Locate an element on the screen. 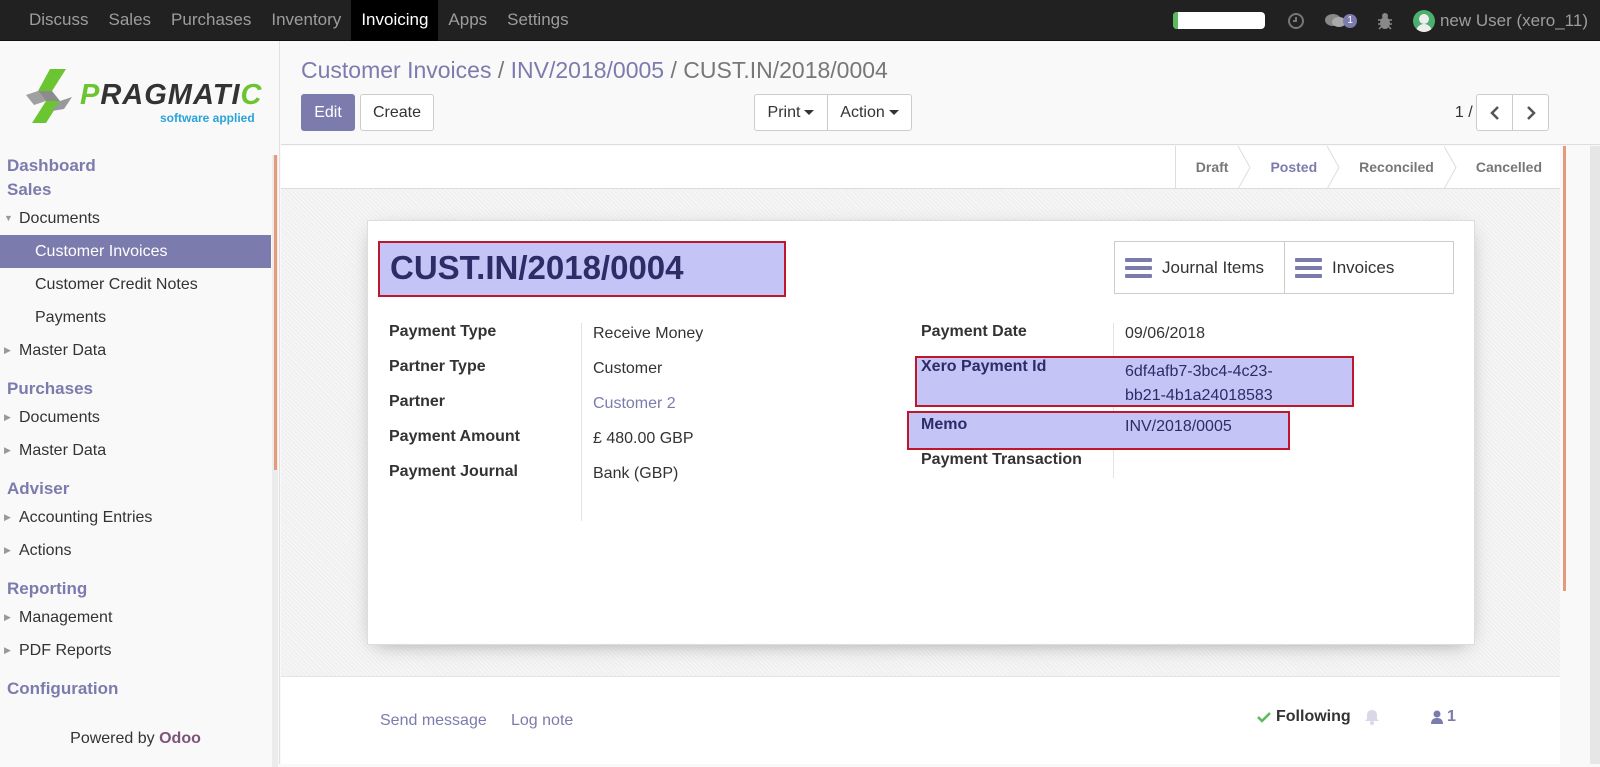 The width and height of the screenshot is (1600, 767). main-scrollbar is located at coordinates (1580, 455).